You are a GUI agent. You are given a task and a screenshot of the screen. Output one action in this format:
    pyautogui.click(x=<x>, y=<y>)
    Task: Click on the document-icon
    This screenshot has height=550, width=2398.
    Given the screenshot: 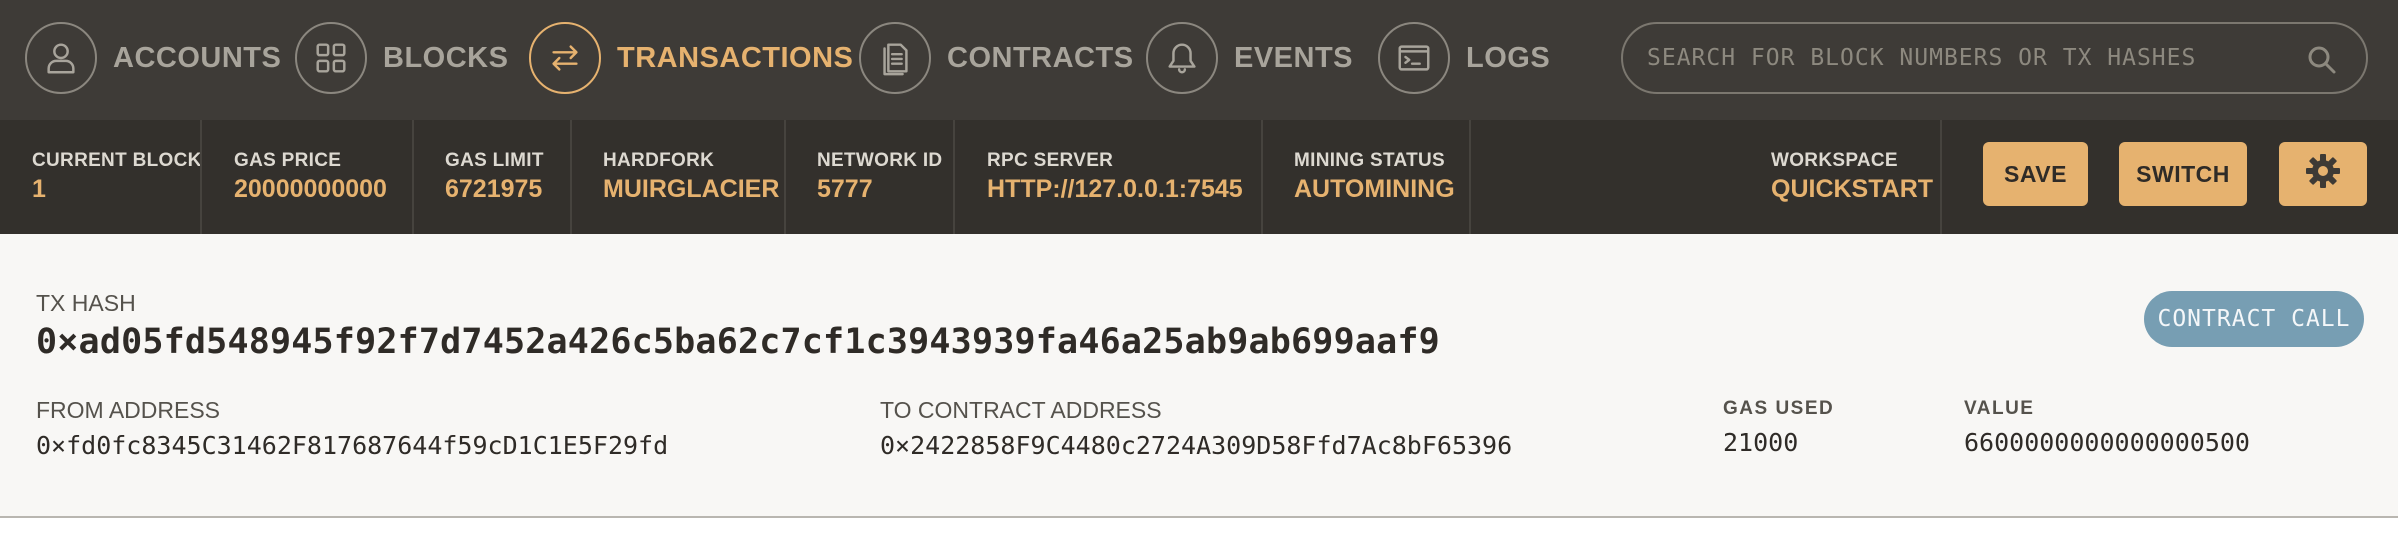 What is the action you would take?
    pyautogui.click(x=895, y=58)
    